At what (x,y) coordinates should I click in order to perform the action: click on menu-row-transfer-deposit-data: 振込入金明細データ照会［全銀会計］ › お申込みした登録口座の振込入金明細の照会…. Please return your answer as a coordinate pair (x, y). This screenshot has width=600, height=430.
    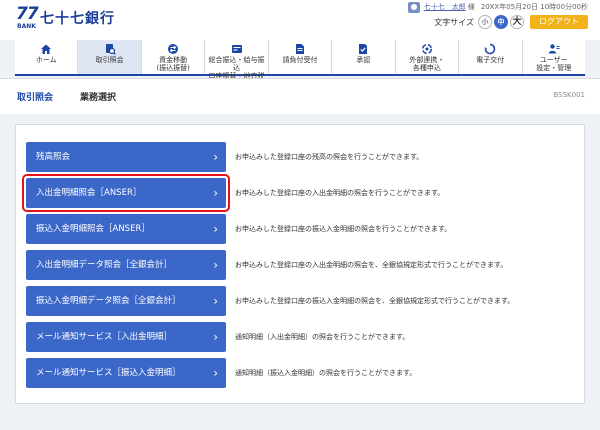
    Looking at the image, I should click on (301, 301).